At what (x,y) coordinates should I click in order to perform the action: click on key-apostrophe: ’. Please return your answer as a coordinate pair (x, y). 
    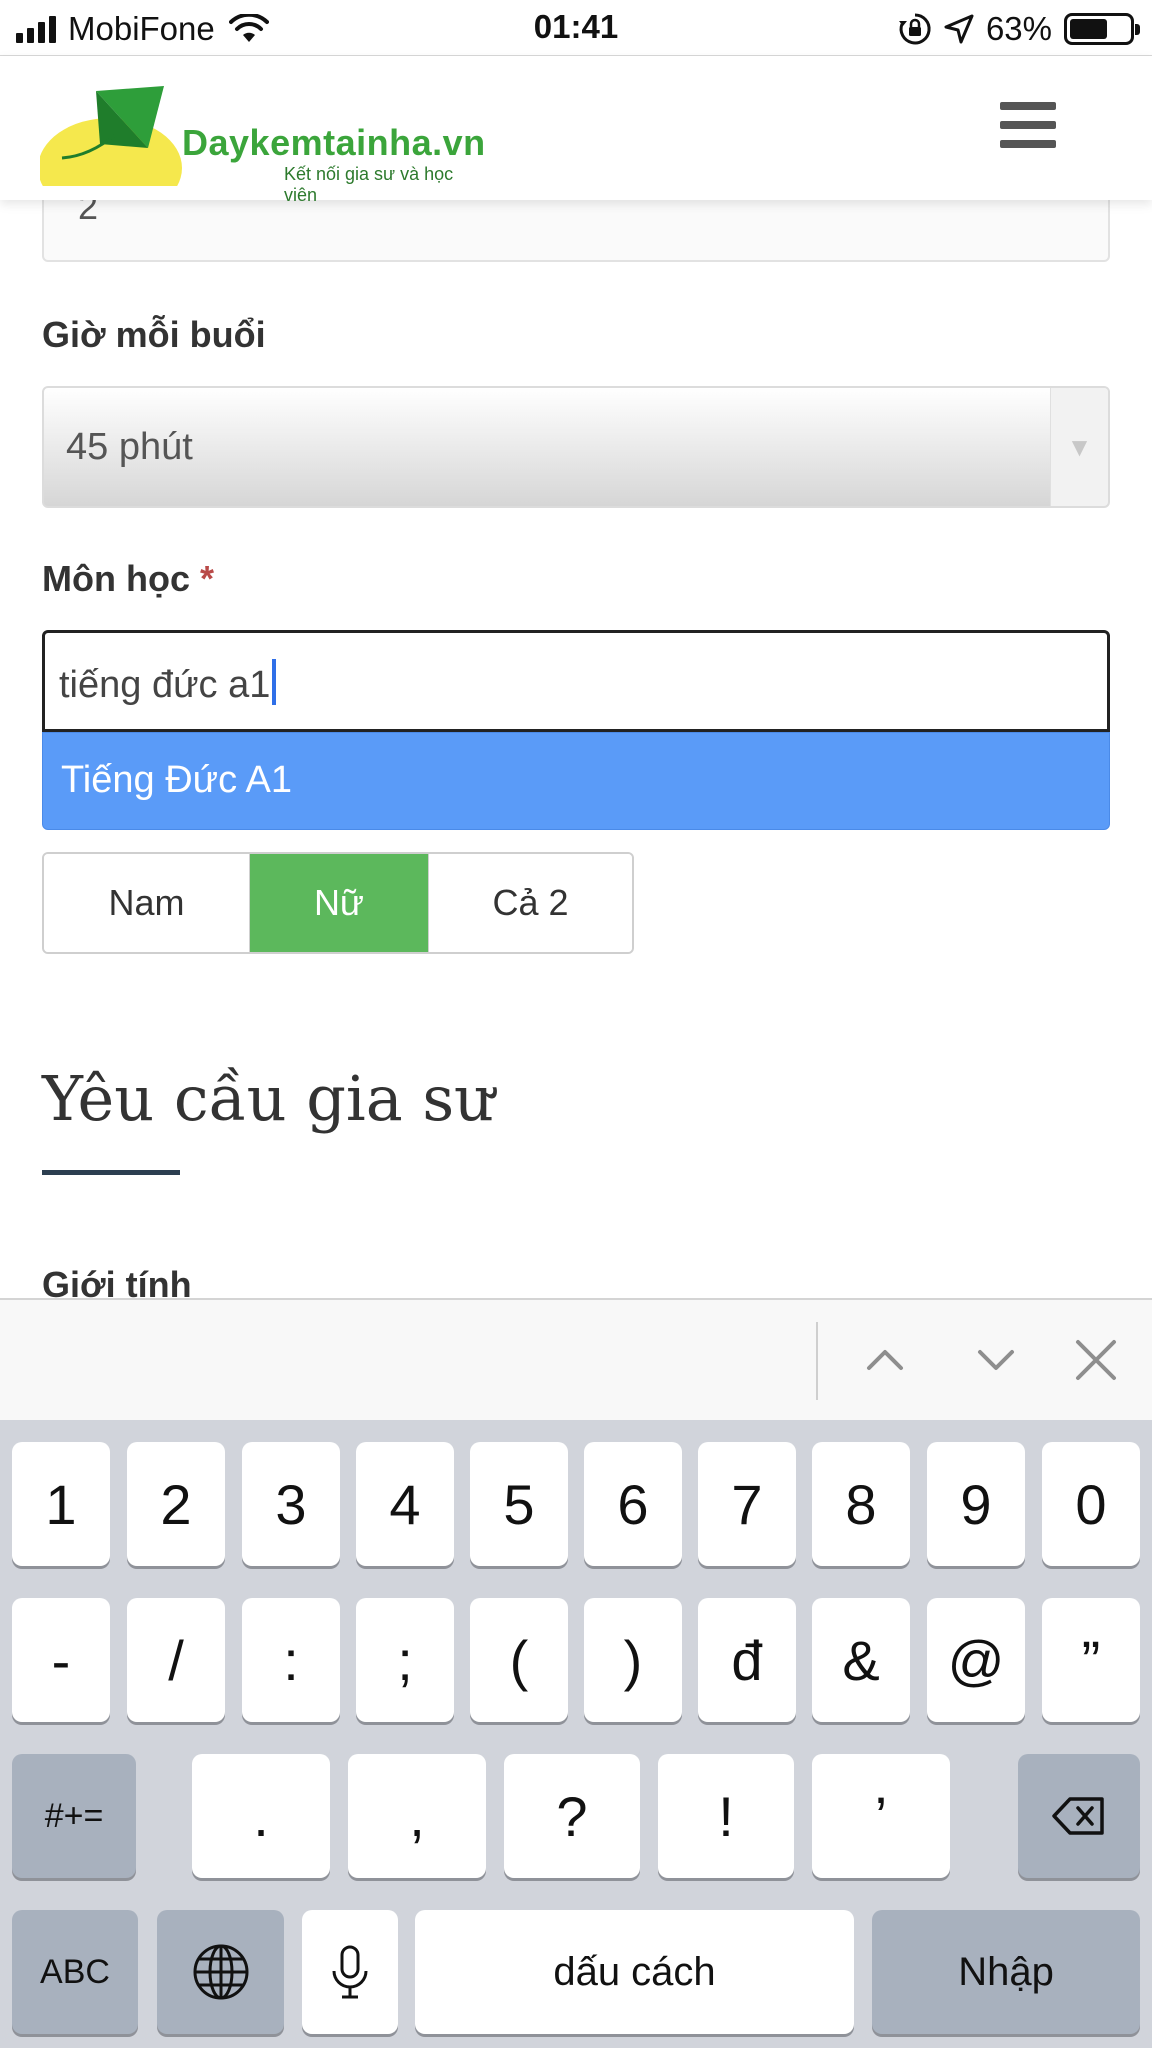
    Looking at the image, I should click on (881, 1816).